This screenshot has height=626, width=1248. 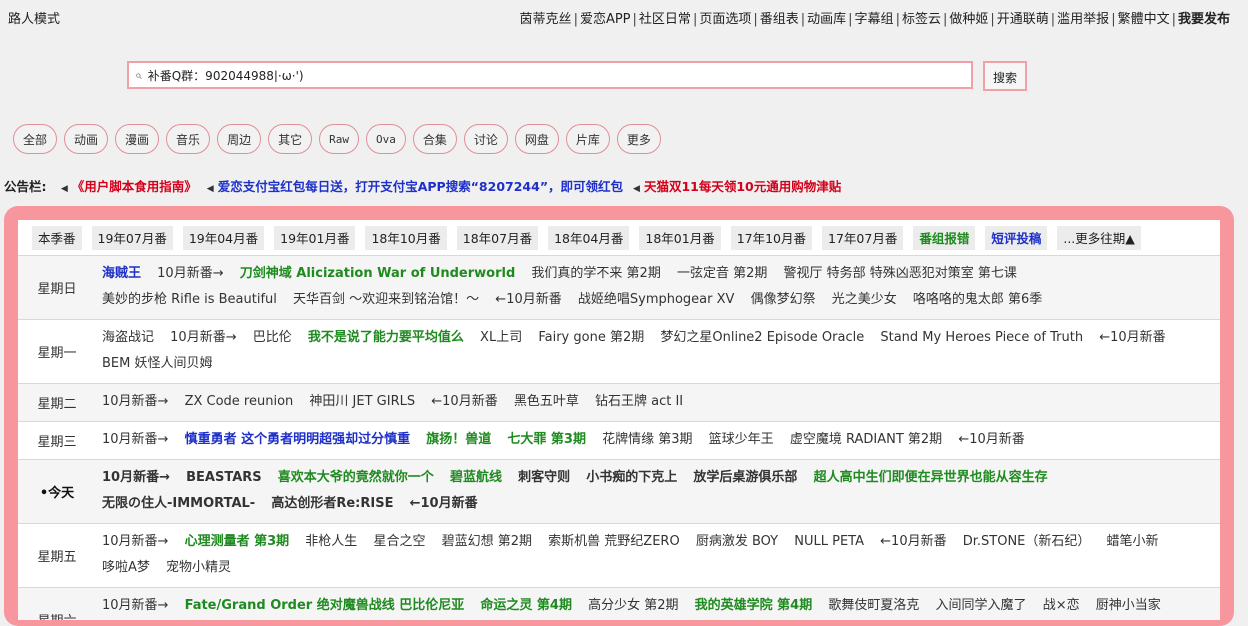 I want to click on anime-link: 美妙的步枪 Rifle is Beautiful, so click(x=189, y=299).